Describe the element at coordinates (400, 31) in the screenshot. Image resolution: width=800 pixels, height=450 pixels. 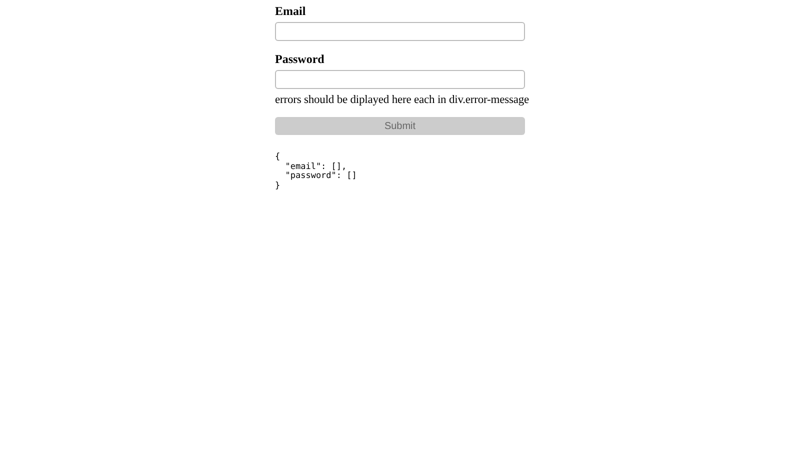
I see `email-field` at that location.